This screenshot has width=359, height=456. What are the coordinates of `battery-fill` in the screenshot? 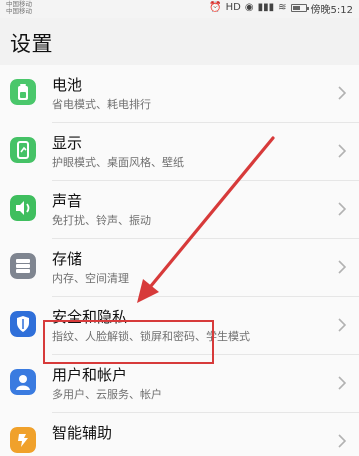 It's located at (296, 8).